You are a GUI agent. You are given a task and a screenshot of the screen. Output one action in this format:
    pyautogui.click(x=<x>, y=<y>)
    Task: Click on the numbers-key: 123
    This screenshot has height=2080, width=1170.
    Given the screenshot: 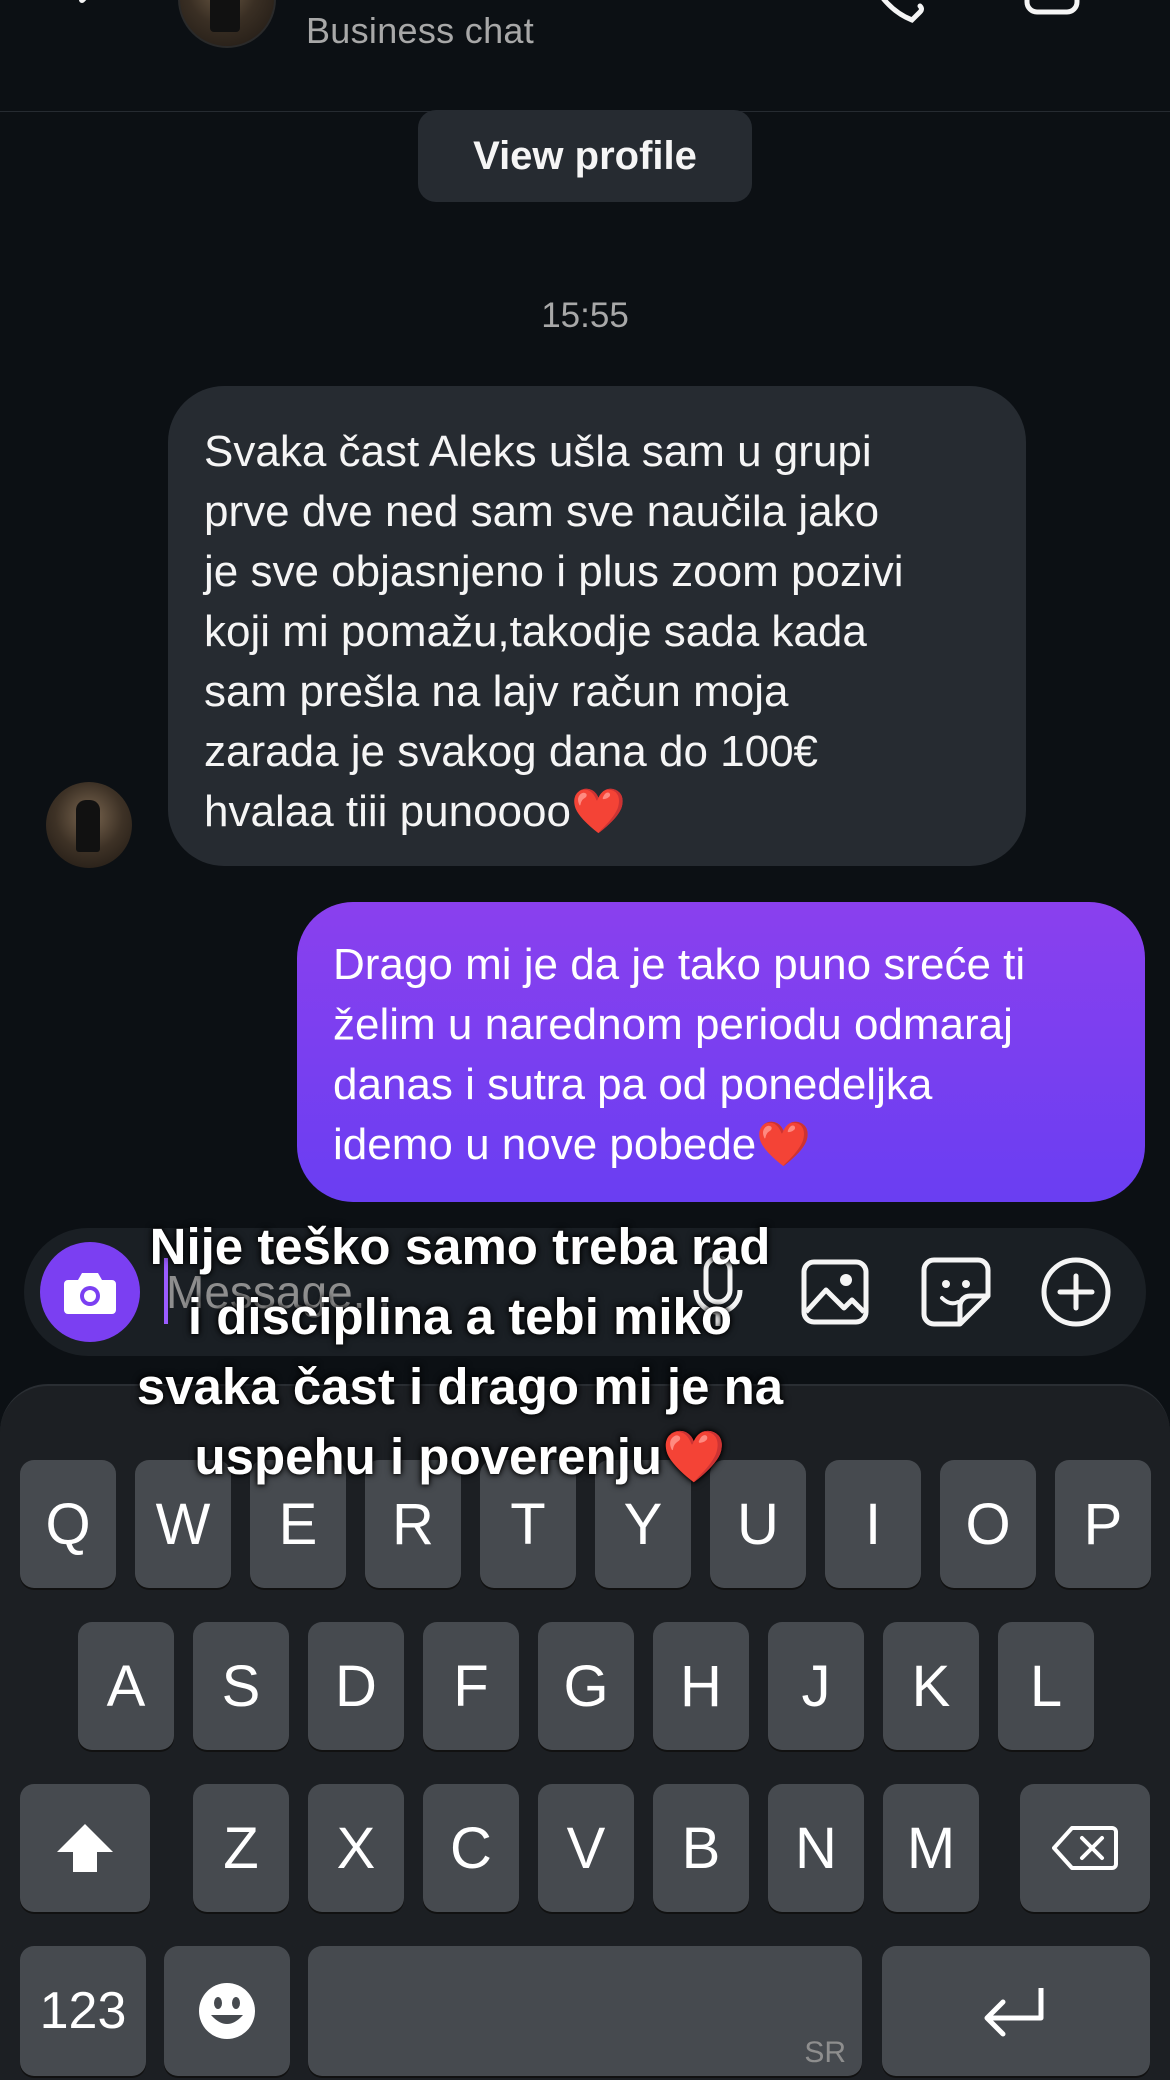 What is the action you would take?
    pyautogui.click(x=83, y=2011)
    